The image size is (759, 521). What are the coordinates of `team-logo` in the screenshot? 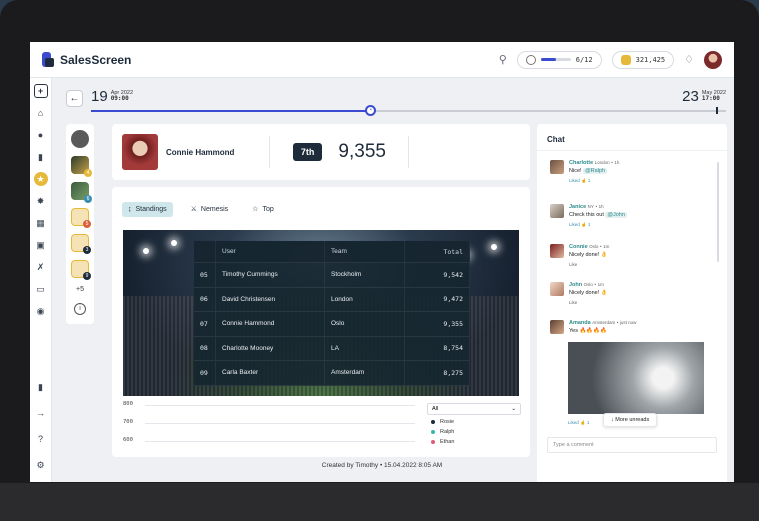 It's located at (80, 139).